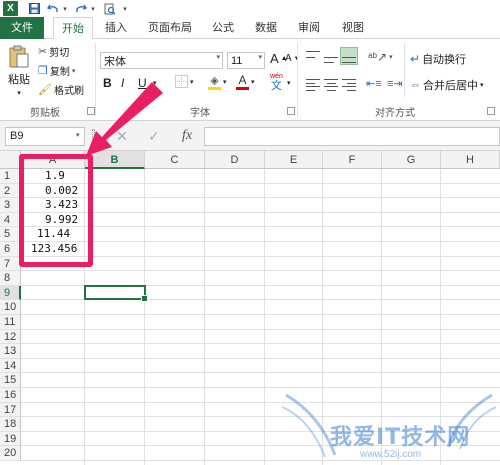  Describe the element at coordinates (10, 191) in the screenshot. I see `row-header-2: 2` at that location.